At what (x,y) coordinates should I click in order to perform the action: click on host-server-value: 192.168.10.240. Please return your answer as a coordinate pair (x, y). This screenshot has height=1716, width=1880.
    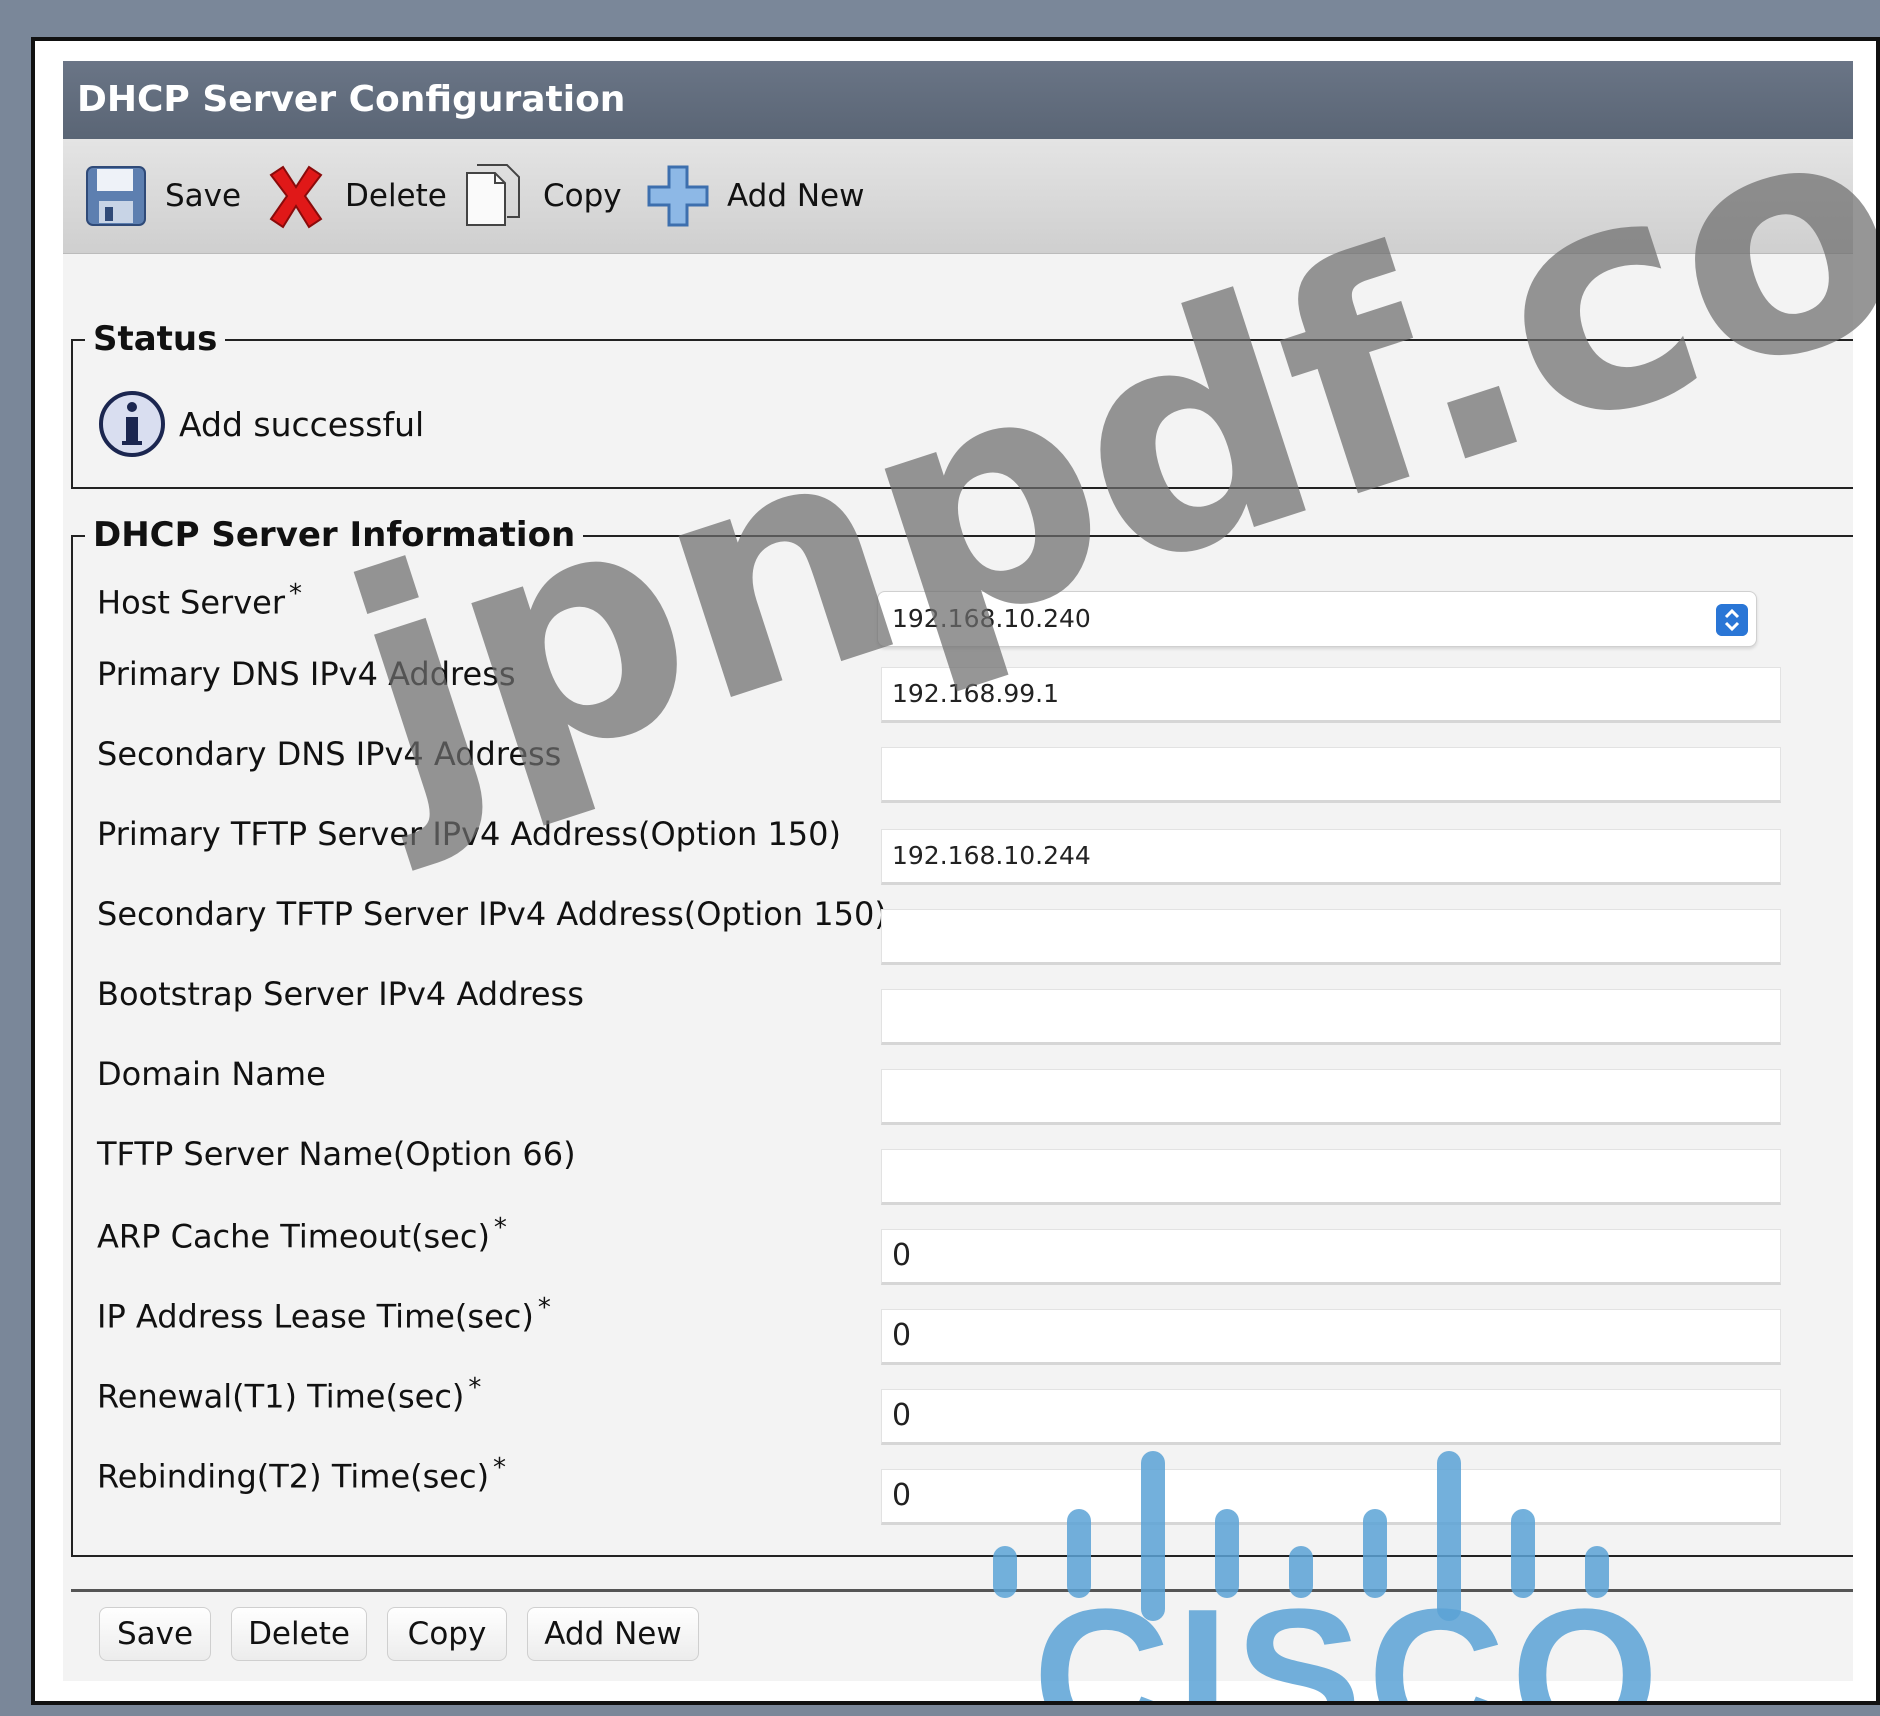
    Looking at the image, I should click on (991, 618).